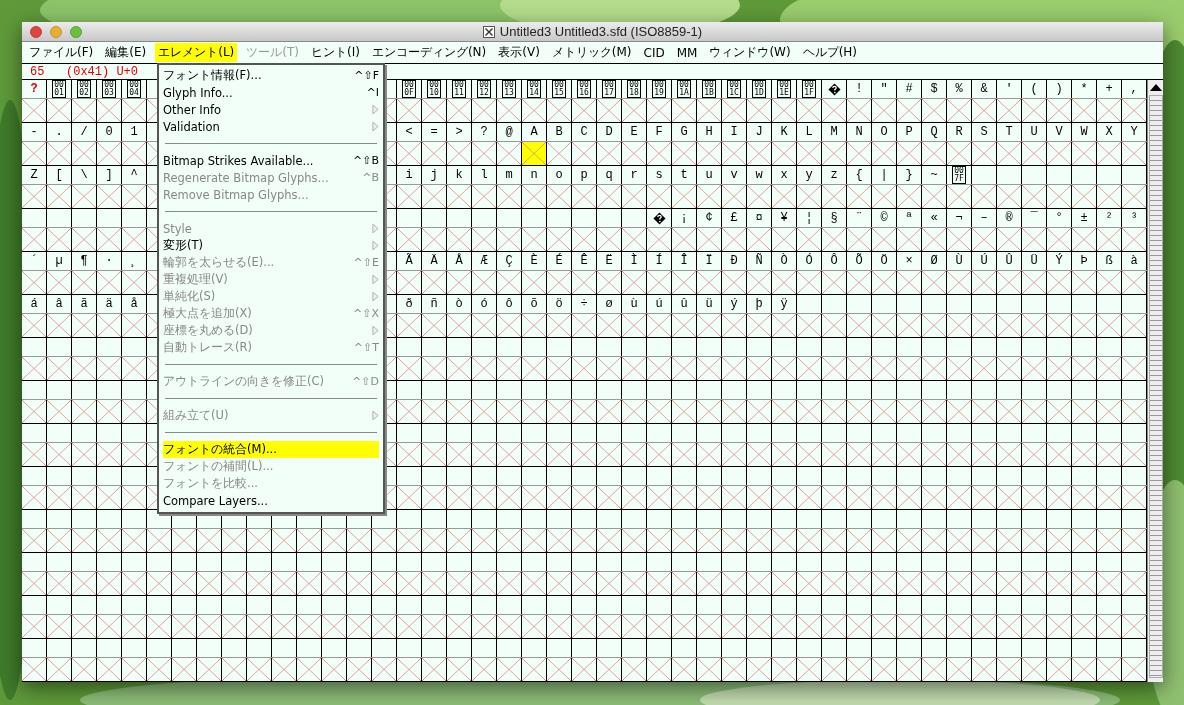 The height and width of the screenshot is (705, 1184). What do you see at coordinates (884, 132) in the screenshot?
I see `glyph-char: O` at bounding box center [884, 132].